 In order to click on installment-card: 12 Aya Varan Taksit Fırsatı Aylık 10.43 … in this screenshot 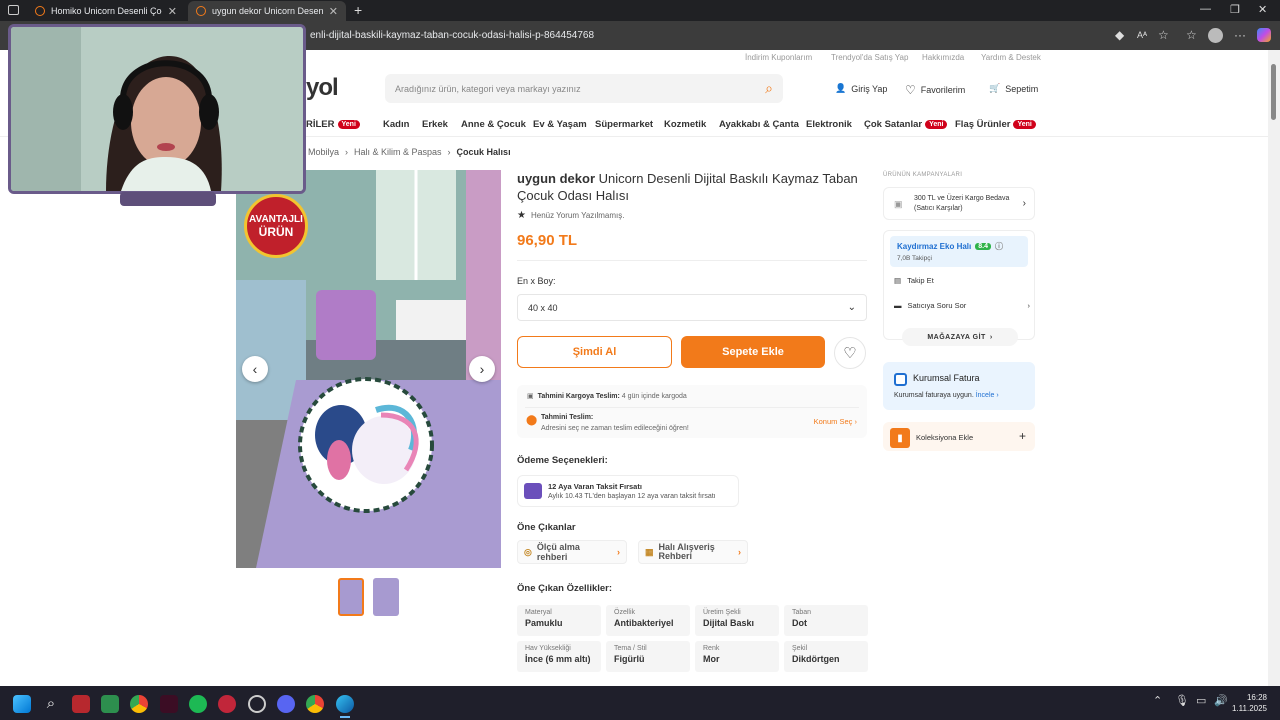, I will do `click(628, 491)`.